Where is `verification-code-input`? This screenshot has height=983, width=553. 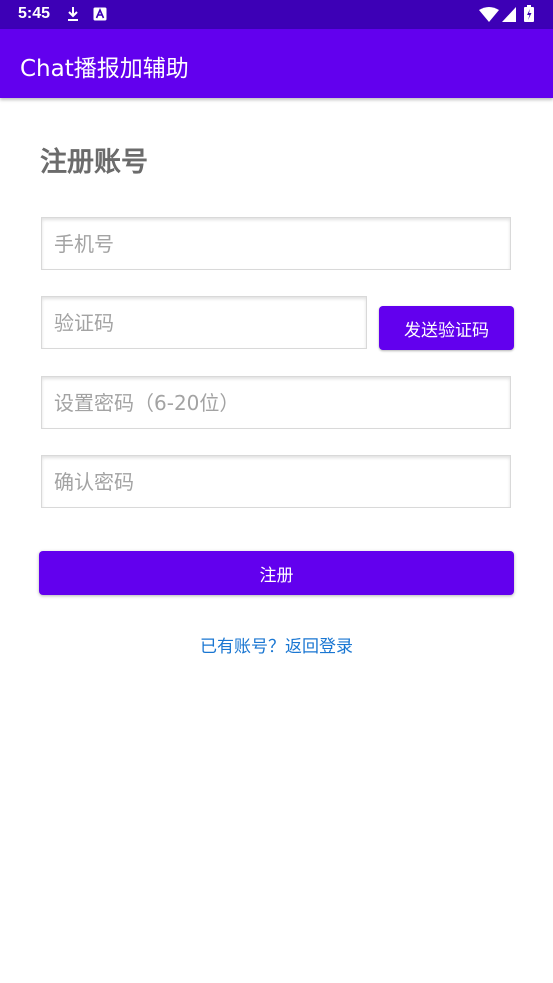
verification-code-input is located at coordinates (204, 322).